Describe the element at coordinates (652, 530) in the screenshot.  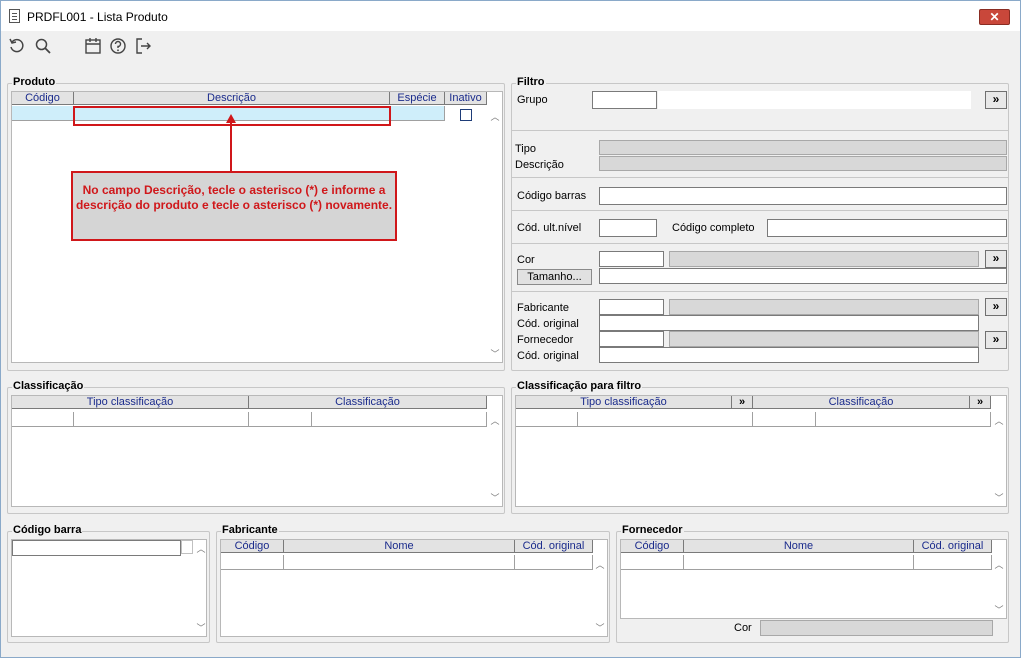
I see `fornecedor-title: Fornecedor` at that location.